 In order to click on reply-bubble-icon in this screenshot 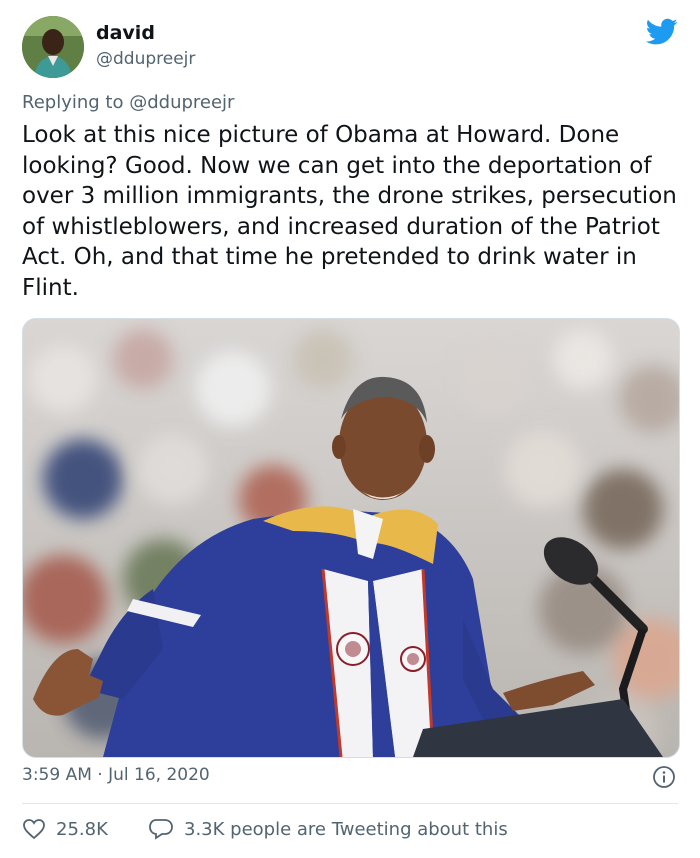, I will do `click(161, 829)`.